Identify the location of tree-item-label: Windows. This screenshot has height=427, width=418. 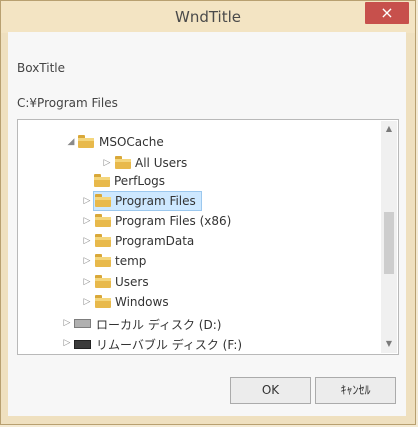
(142, 302).